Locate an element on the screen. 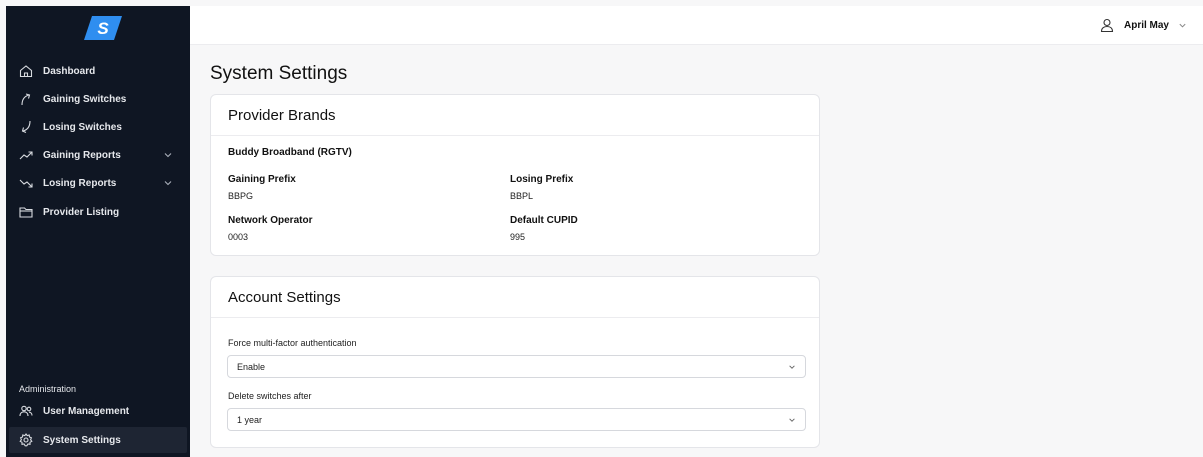 This screenshot has width=1203, height=457. mfa-select: Enable is located at coordinates (516, 366).